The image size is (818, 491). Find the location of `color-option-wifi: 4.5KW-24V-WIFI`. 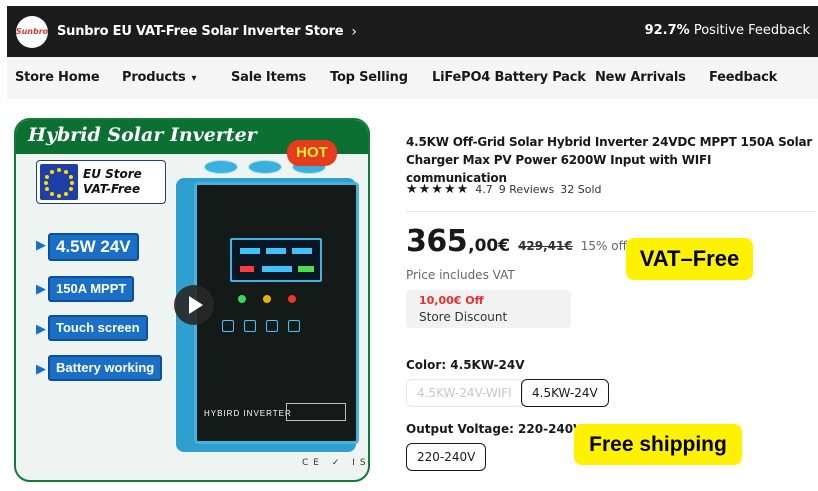

color-option-wifi: 4.5KW-24V-WIFI is located at coordinates (464, 393).